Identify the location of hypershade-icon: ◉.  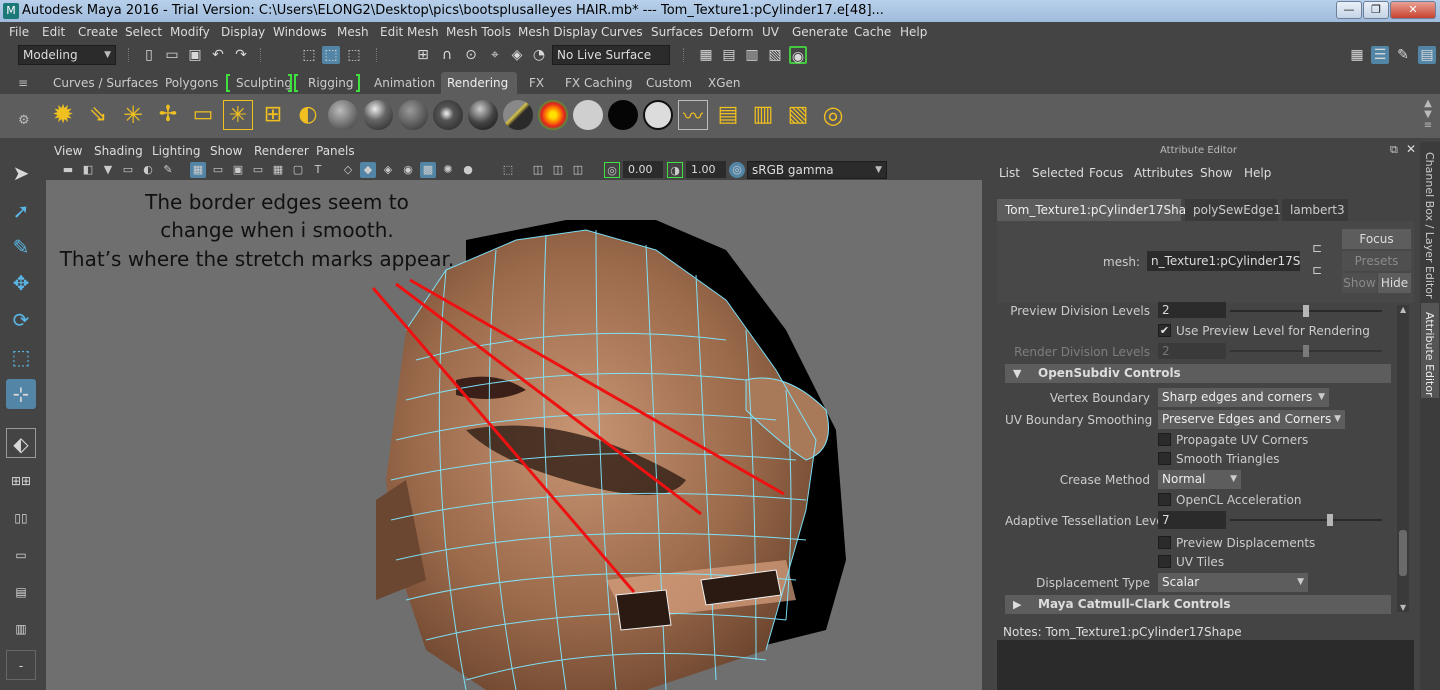
(798, 55).